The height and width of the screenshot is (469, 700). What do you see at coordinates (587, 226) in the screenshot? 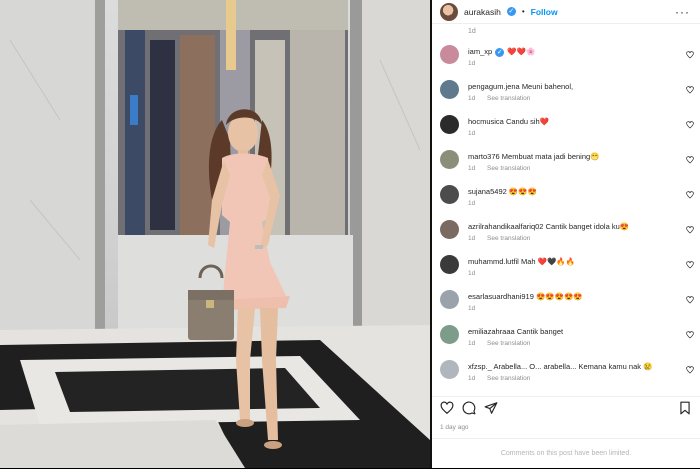
I see `comment-body: Cantik banget idola ku😍` at bounding box center [587, 226].